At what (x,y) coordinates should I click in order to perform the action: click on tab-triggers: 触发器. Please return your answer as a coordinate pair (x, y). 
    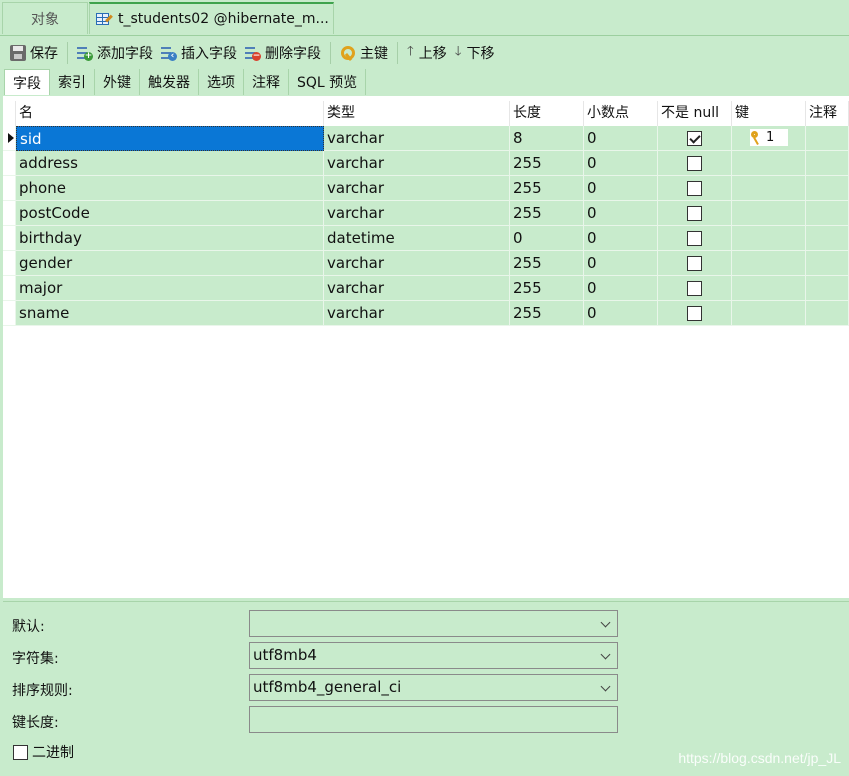
    Looking at the image, I should click on (169, 82).